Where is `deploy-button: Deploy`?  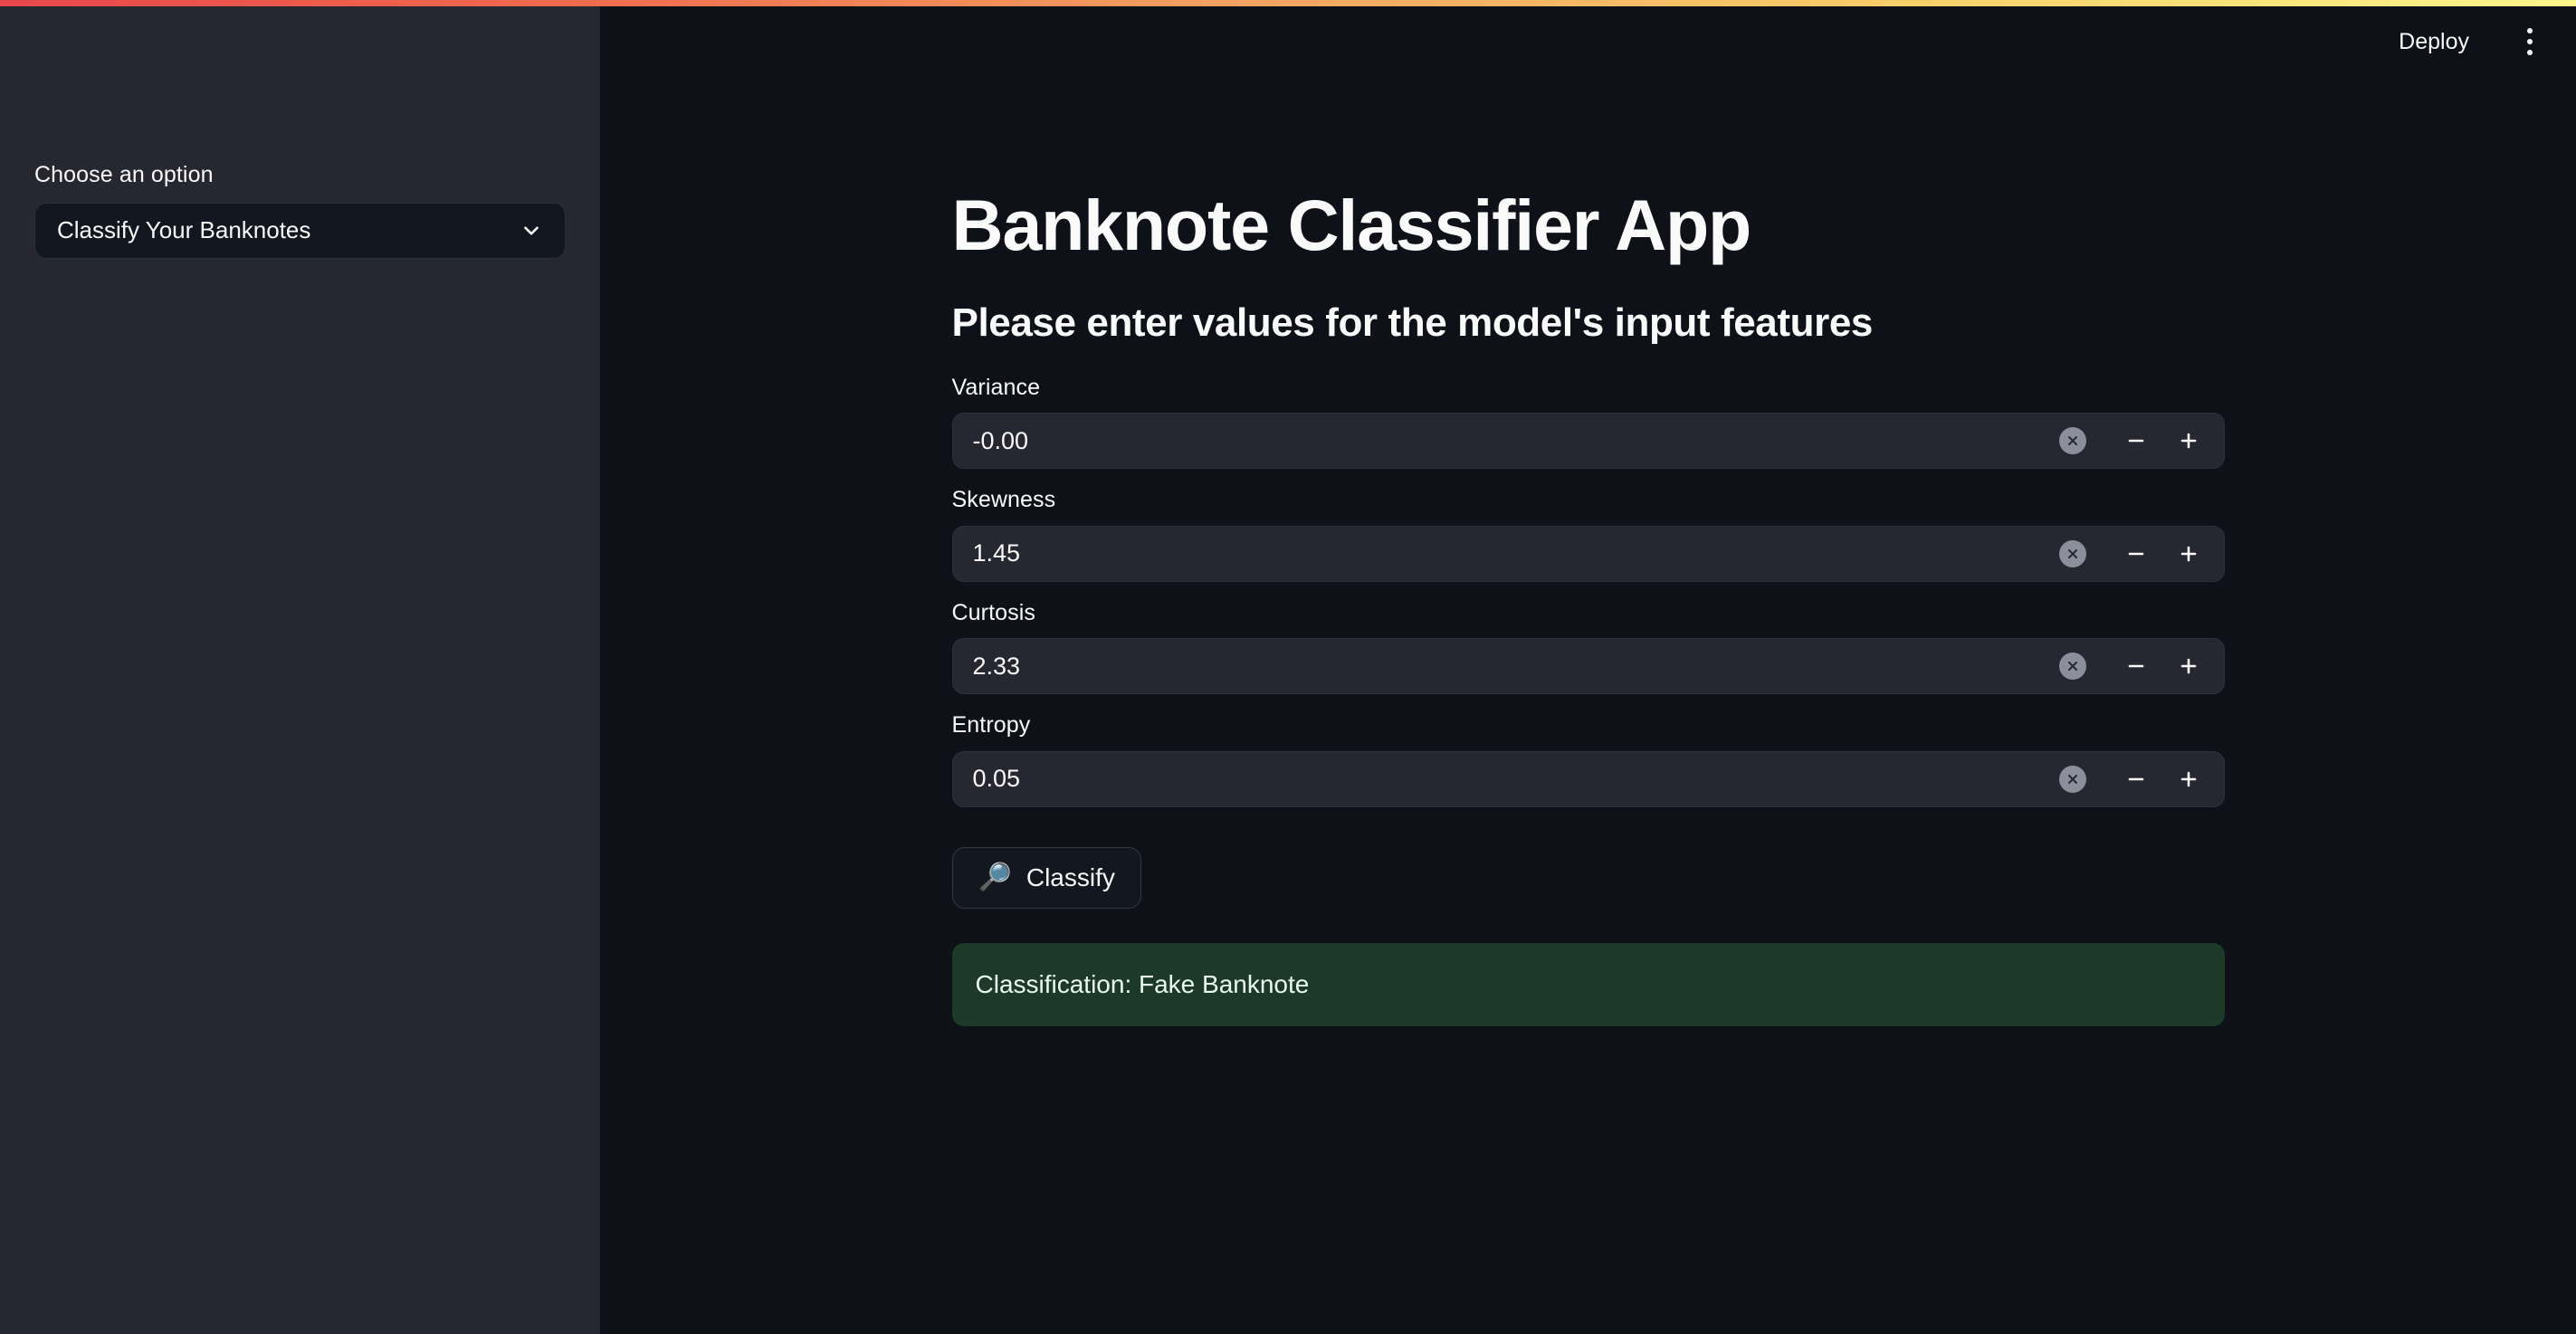 deploy-button: Deploy is located at coordinates (2434, 42).